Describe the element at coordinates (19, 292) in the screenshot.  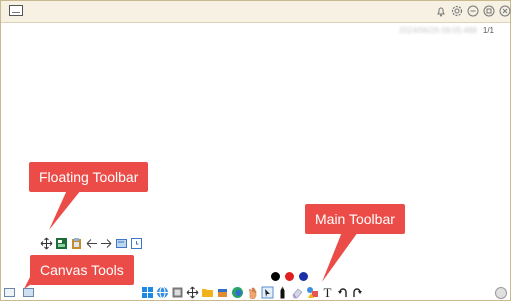
I see `canvas-tools` at that location.